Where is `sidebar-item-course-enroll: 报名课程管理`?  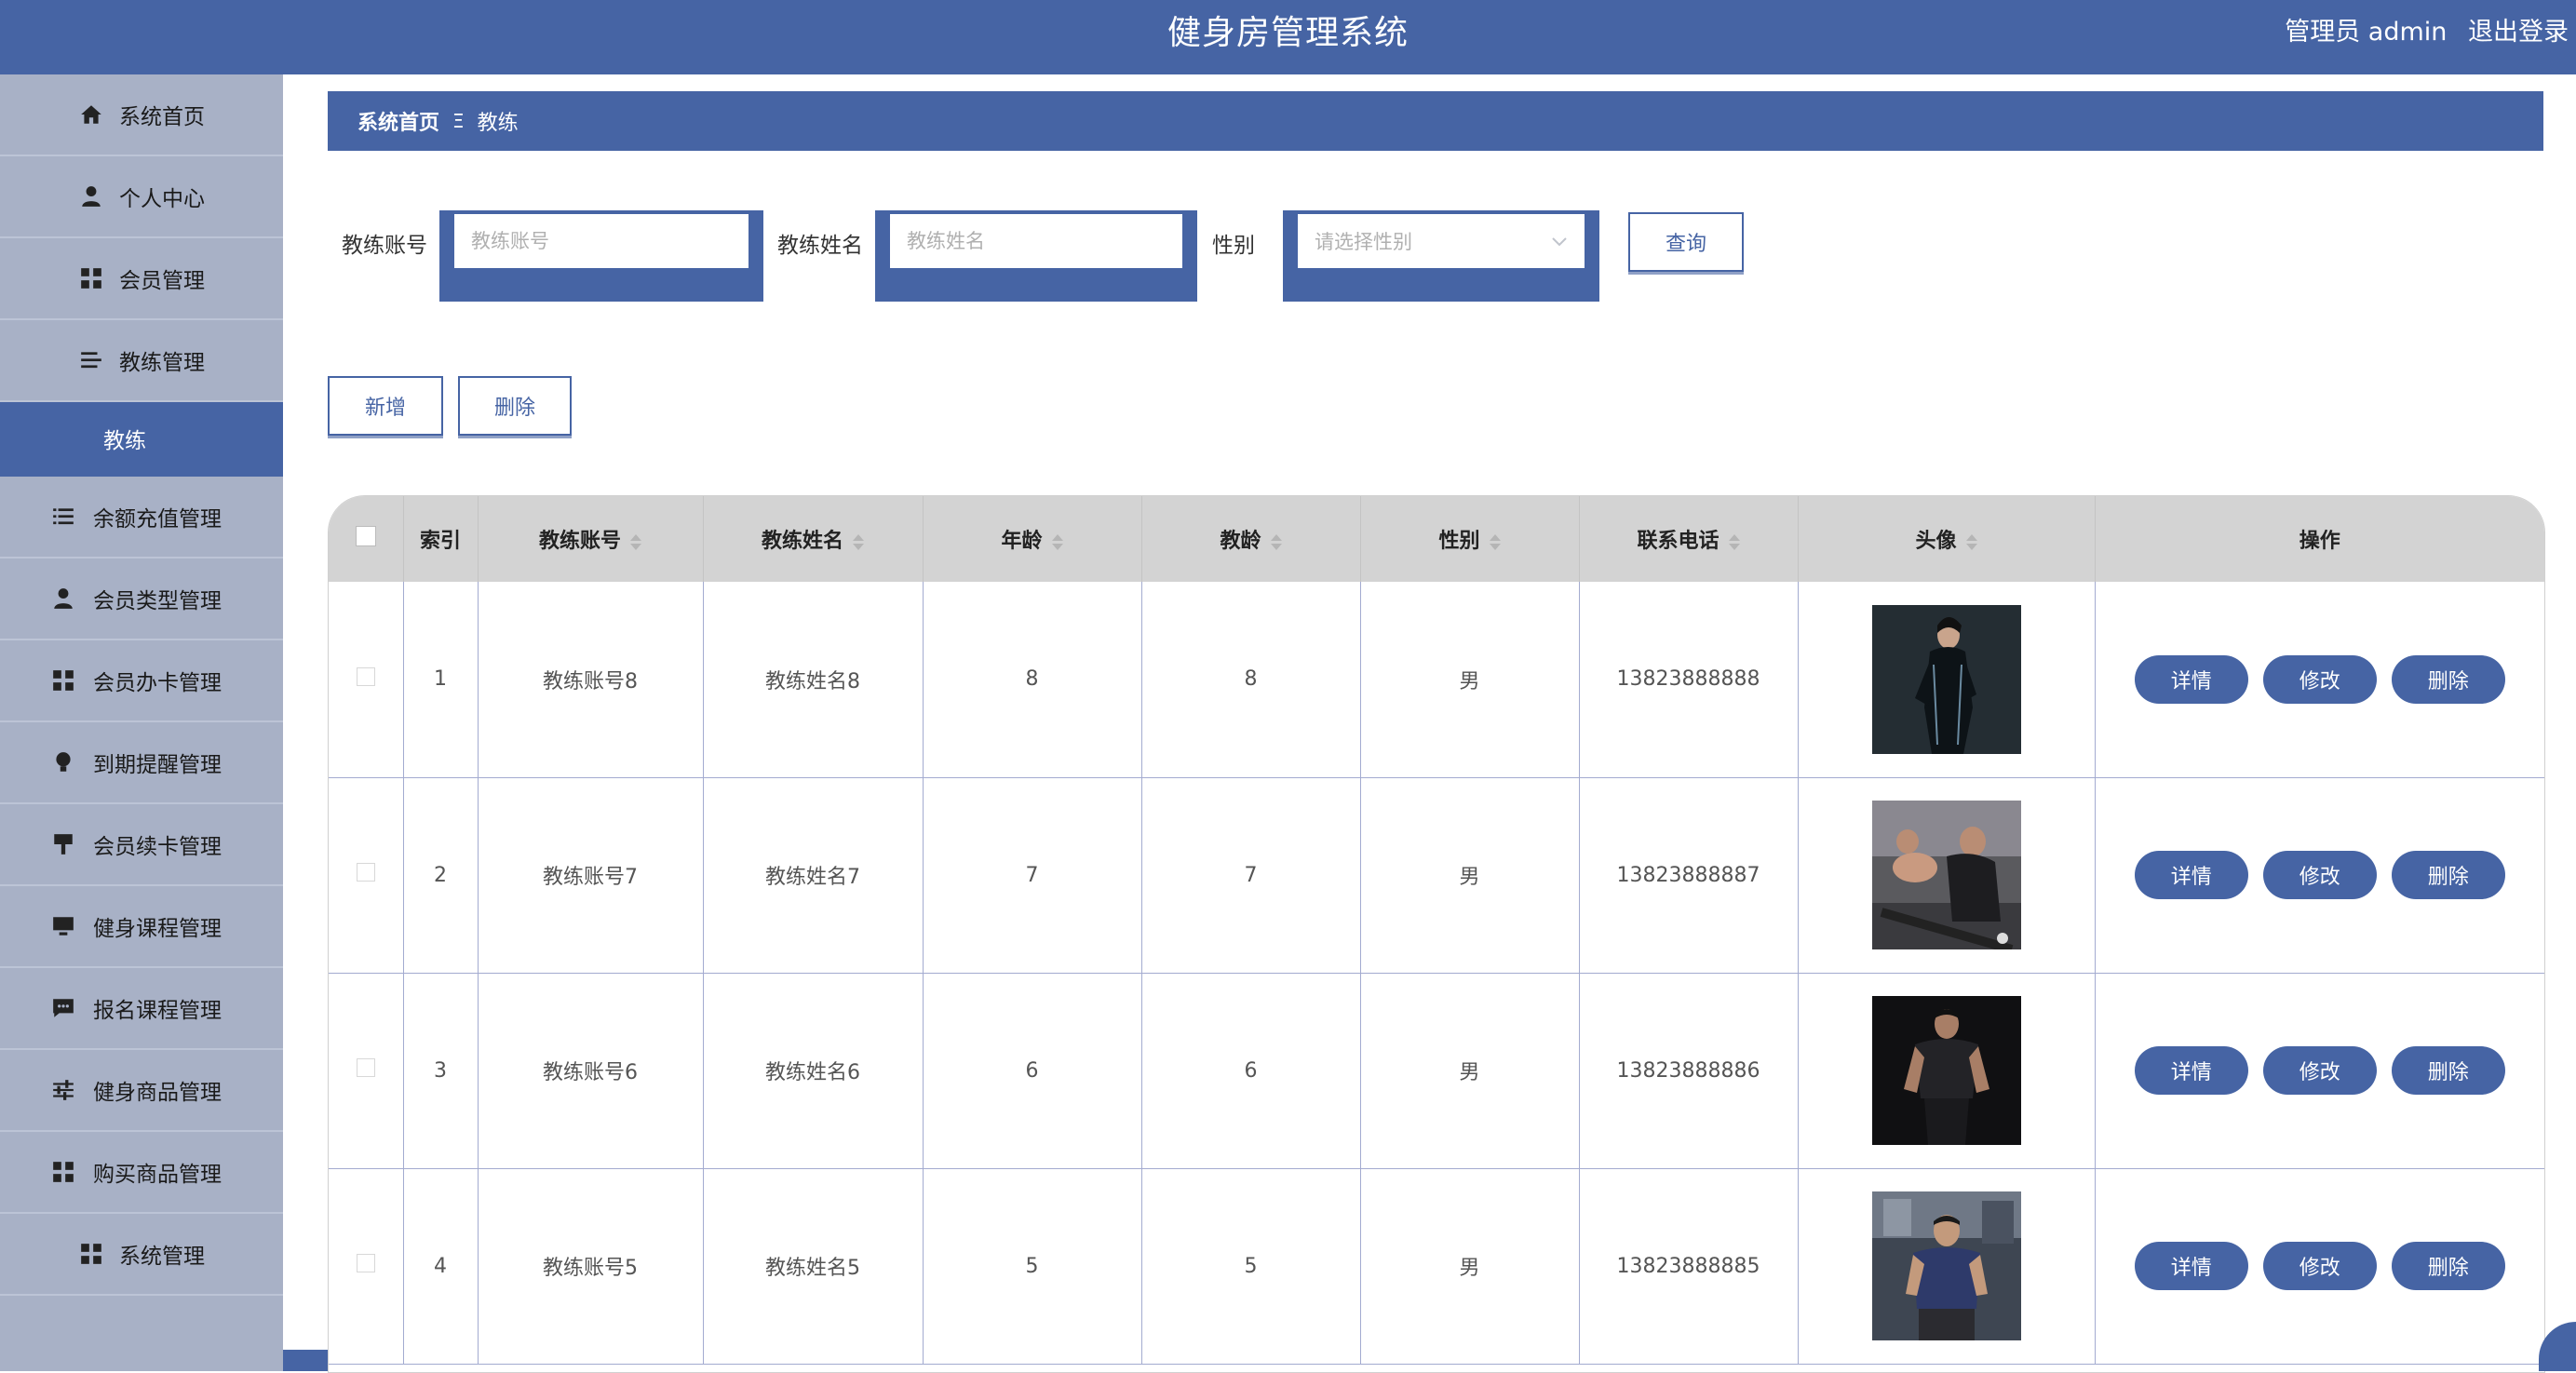
sidebar-item-course-enroll: 报名课程管理 is located at coordinates (141, 1009).